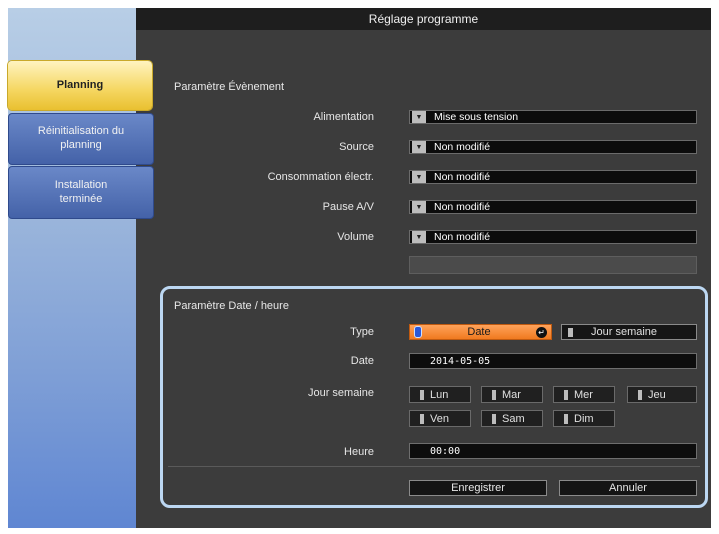  I want to click on radio-selected-icon, so click(418, 332).